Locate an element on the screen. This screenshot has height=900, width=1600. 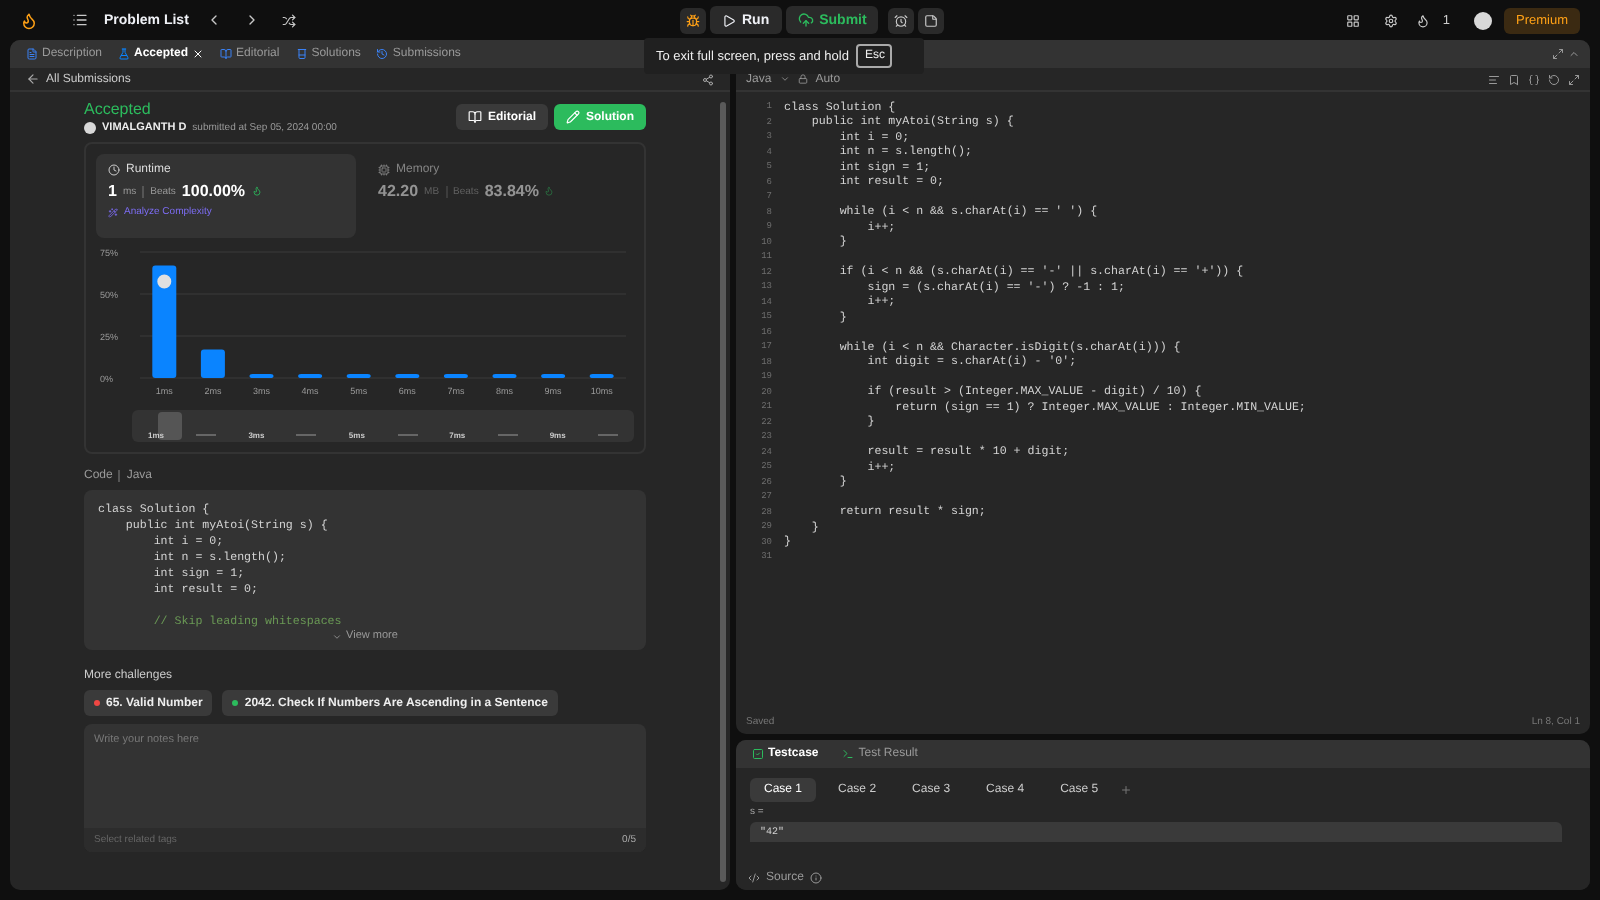
flame-icon is located at coordinates (1423, 20).